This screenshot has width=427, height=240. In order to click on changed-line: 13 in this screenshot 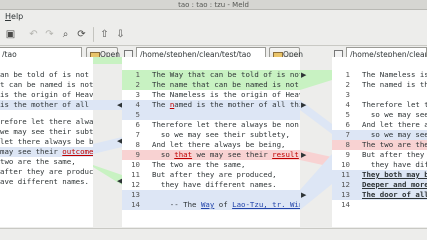, I will do `click(211, 195)`.